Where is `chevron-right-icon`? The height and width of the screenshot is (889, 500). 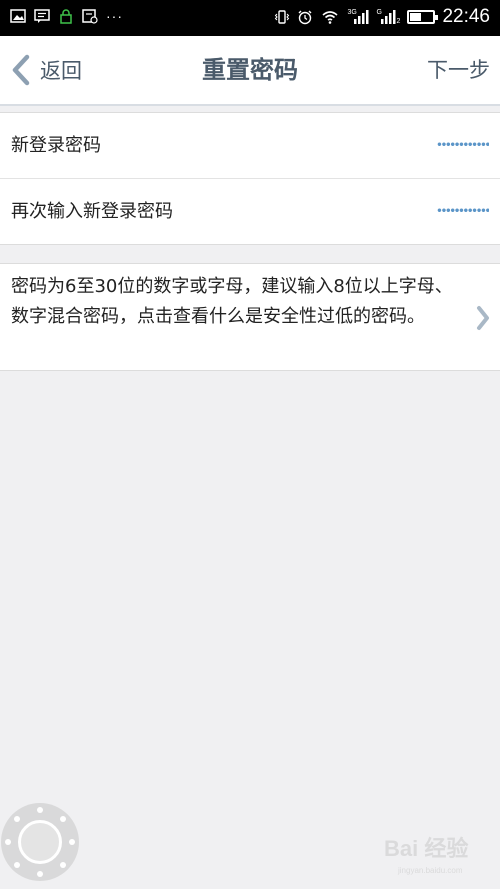 chevron-right-icon is located at coordinates (483, 318).